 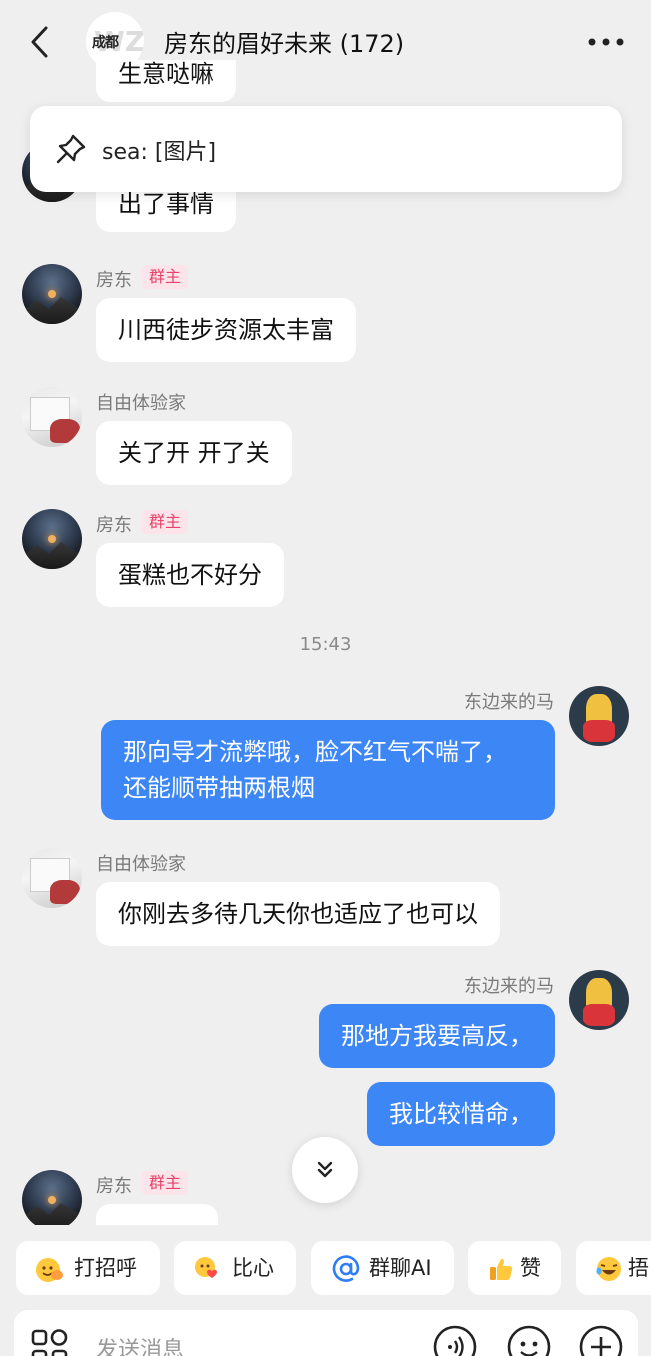 What do you see at coordinates (284, 41) in the screenshot?
I see `chat-title: 房东的眉好未来 (172)` at bounding box center [284, 41].